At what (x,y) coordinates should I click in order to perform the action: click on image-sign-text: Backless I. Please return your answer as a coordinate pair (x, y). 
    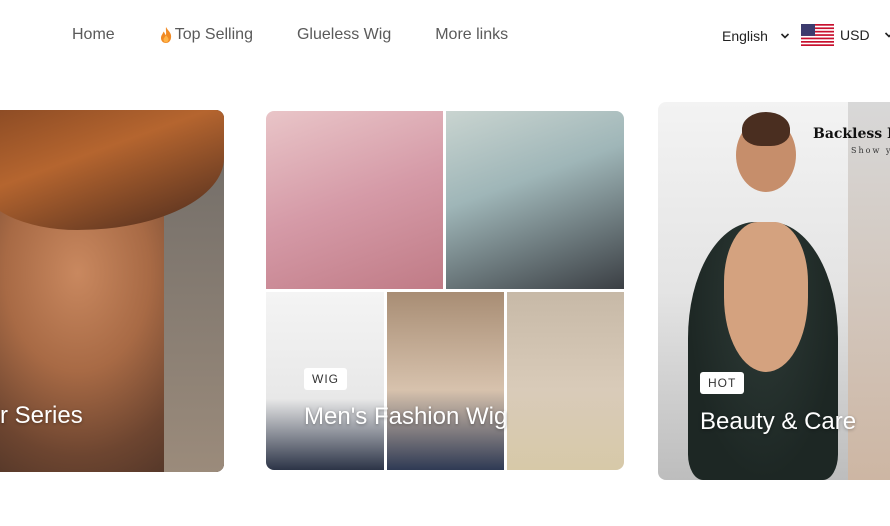
    Looking at the image, I should click on (851, 134).